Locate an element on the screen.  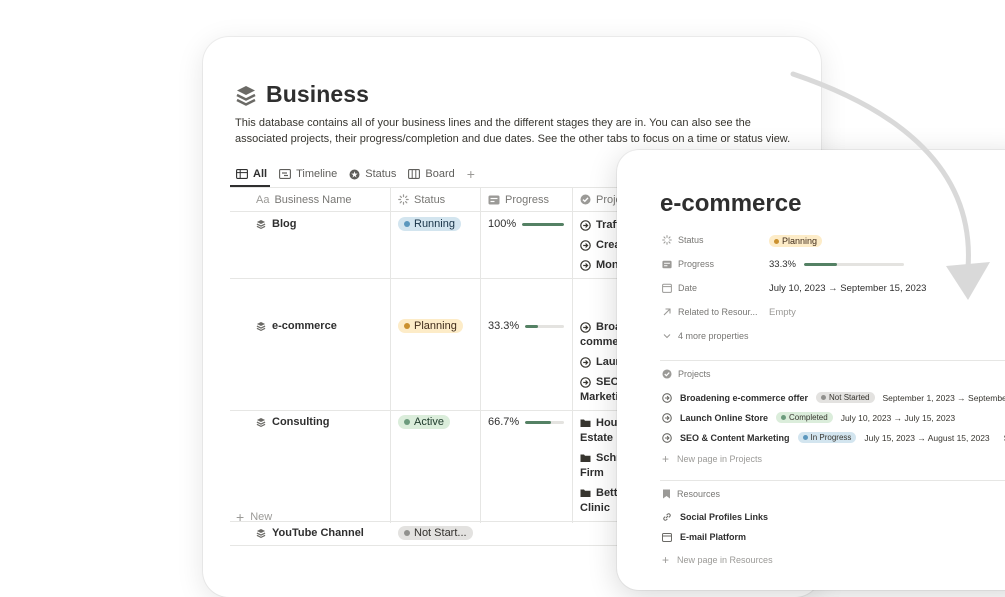
column-header-status: Status is located at coordinates (435, 199).